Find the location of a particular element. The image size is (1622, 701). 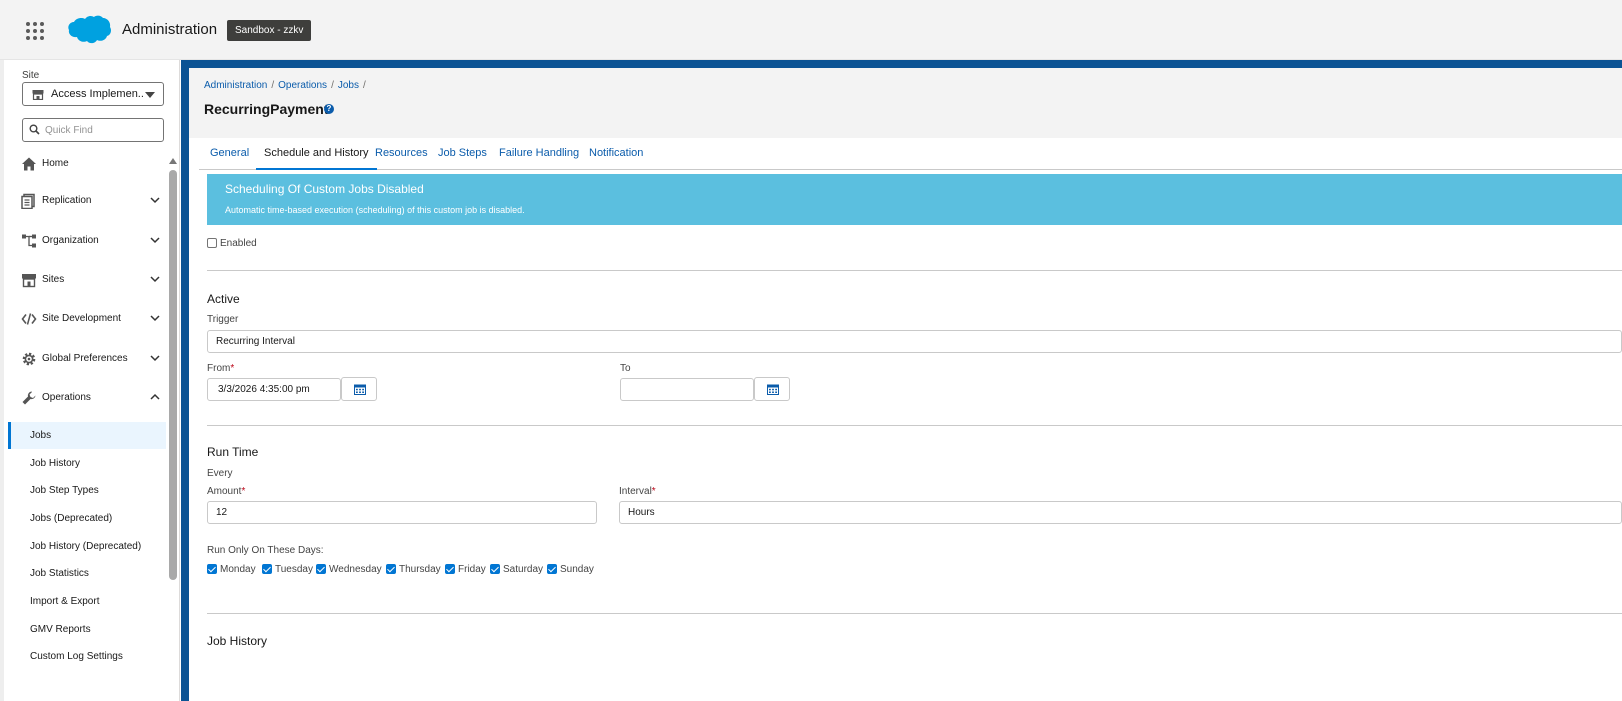

tab-schedule-and-history: Schedule and History is located at coordinates (316, 154).